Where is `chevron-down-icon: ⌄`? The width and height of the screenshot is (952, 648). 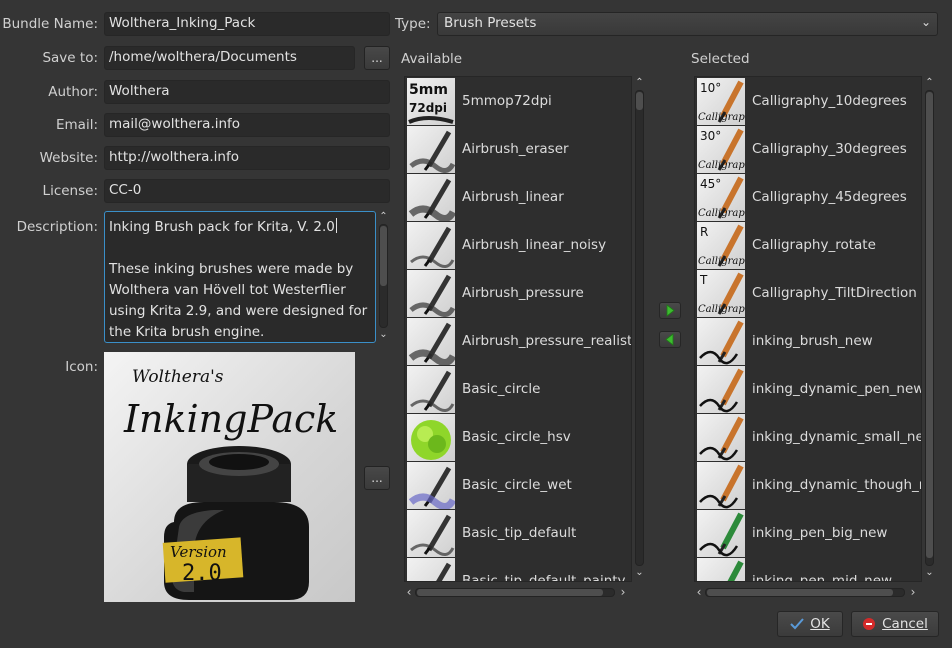
chevron-down-icon: ⌄ is located at coordinates (925, 22).